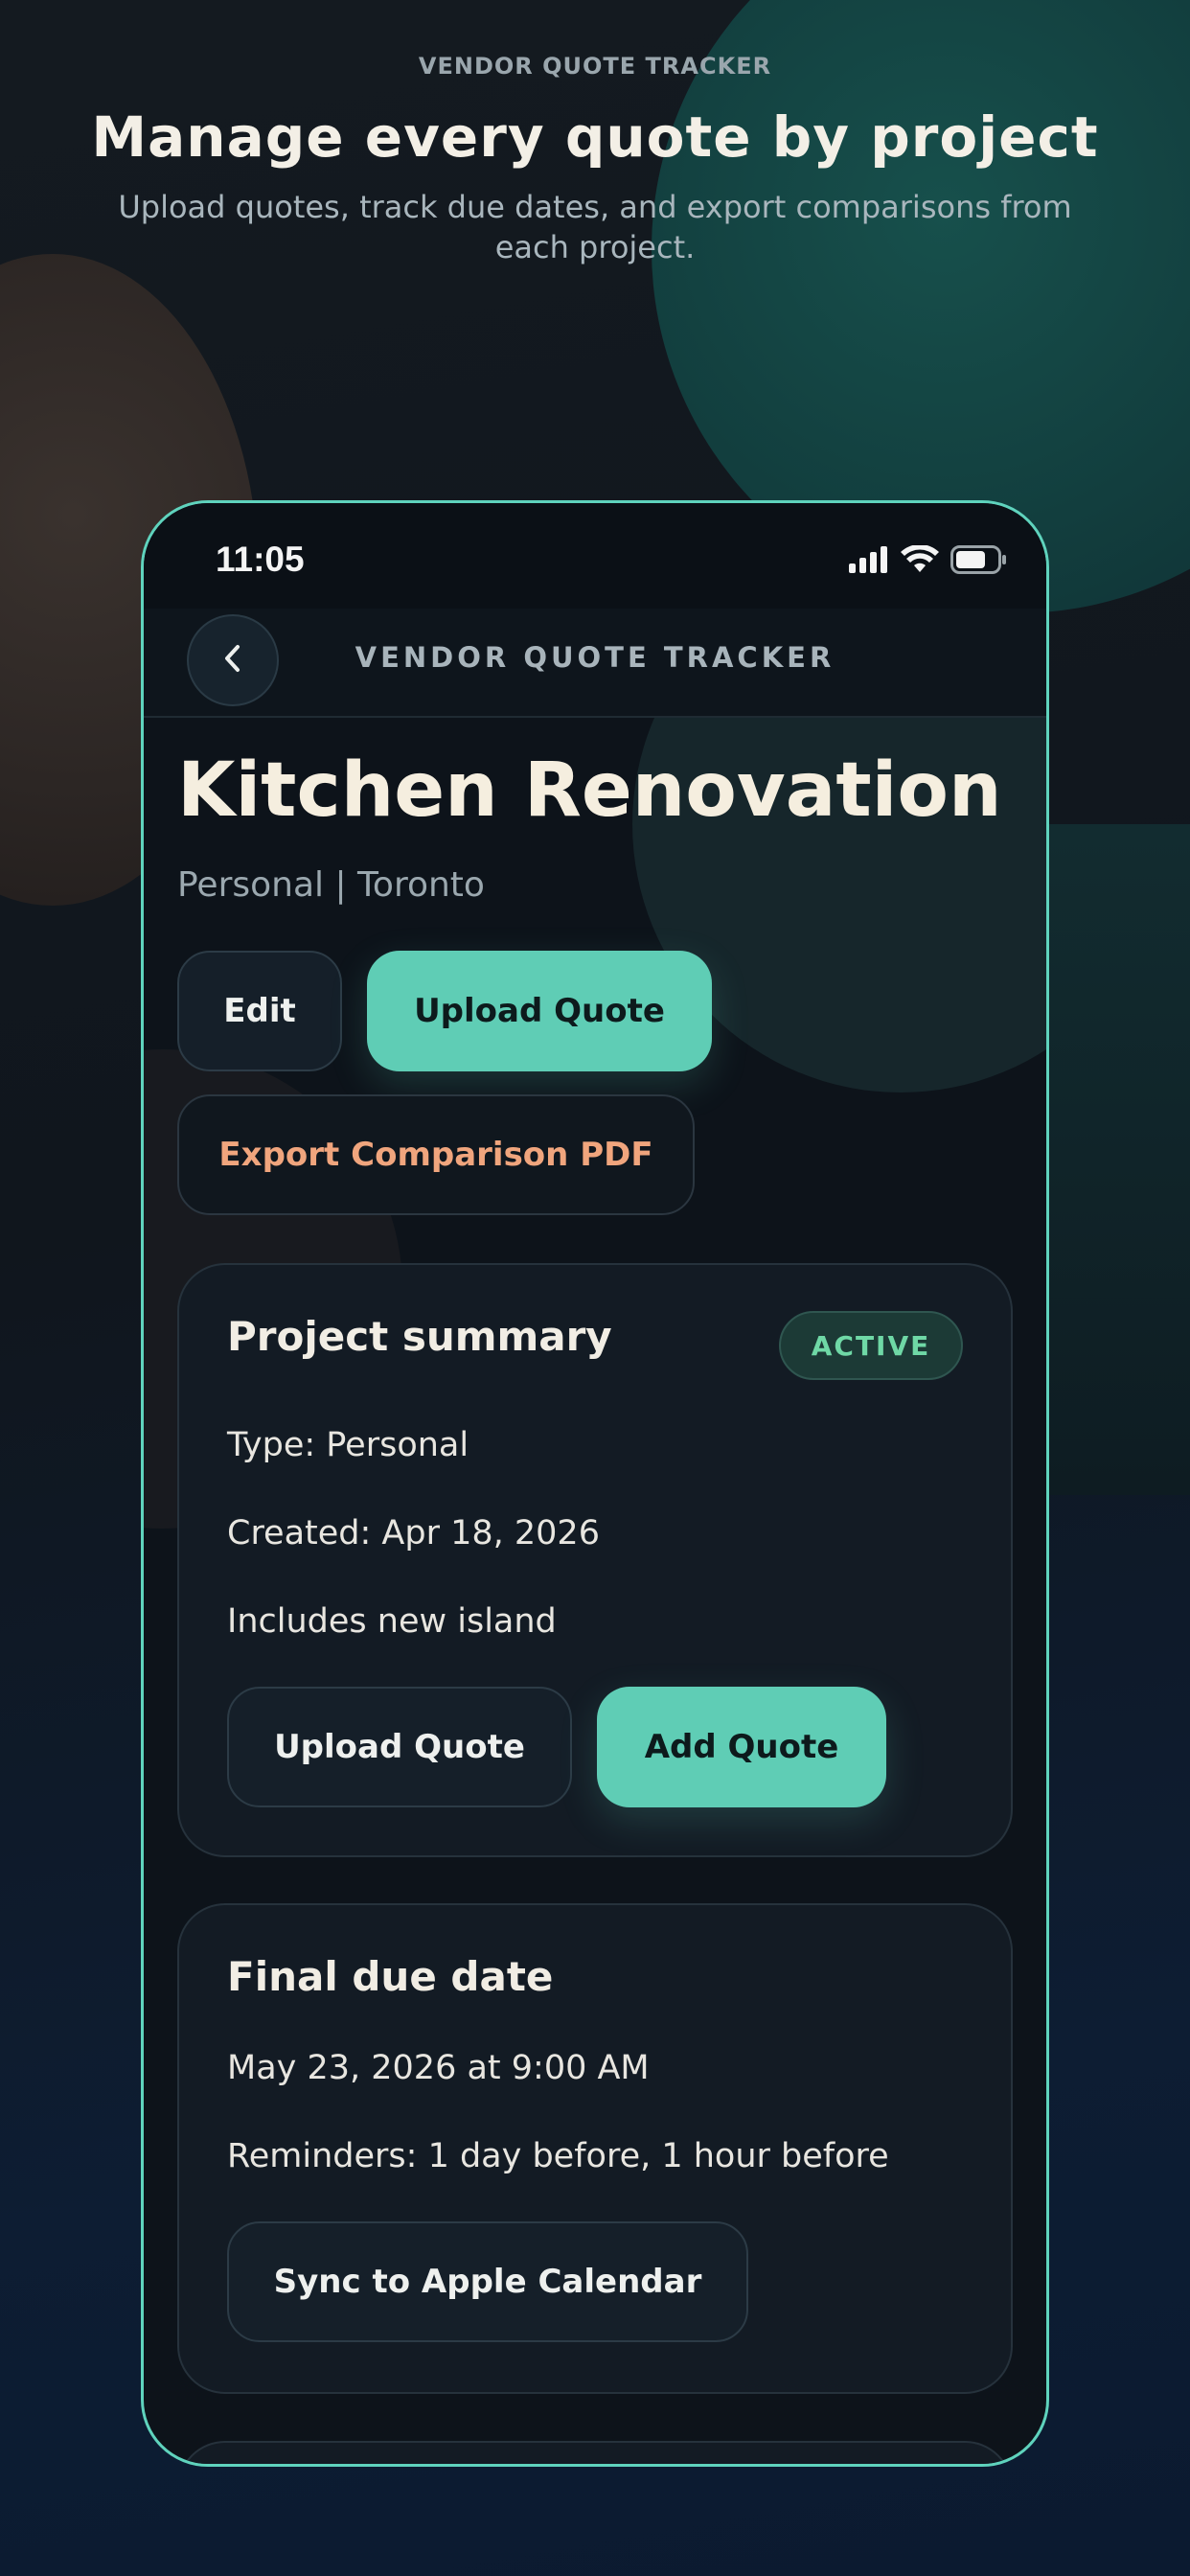 This screenshot has height=2576, width=1190. What do you see at coordinates (871, 1345) in the screenshot?
I see `status-badge: ACTIVE` at bounding box center [871, 1345].